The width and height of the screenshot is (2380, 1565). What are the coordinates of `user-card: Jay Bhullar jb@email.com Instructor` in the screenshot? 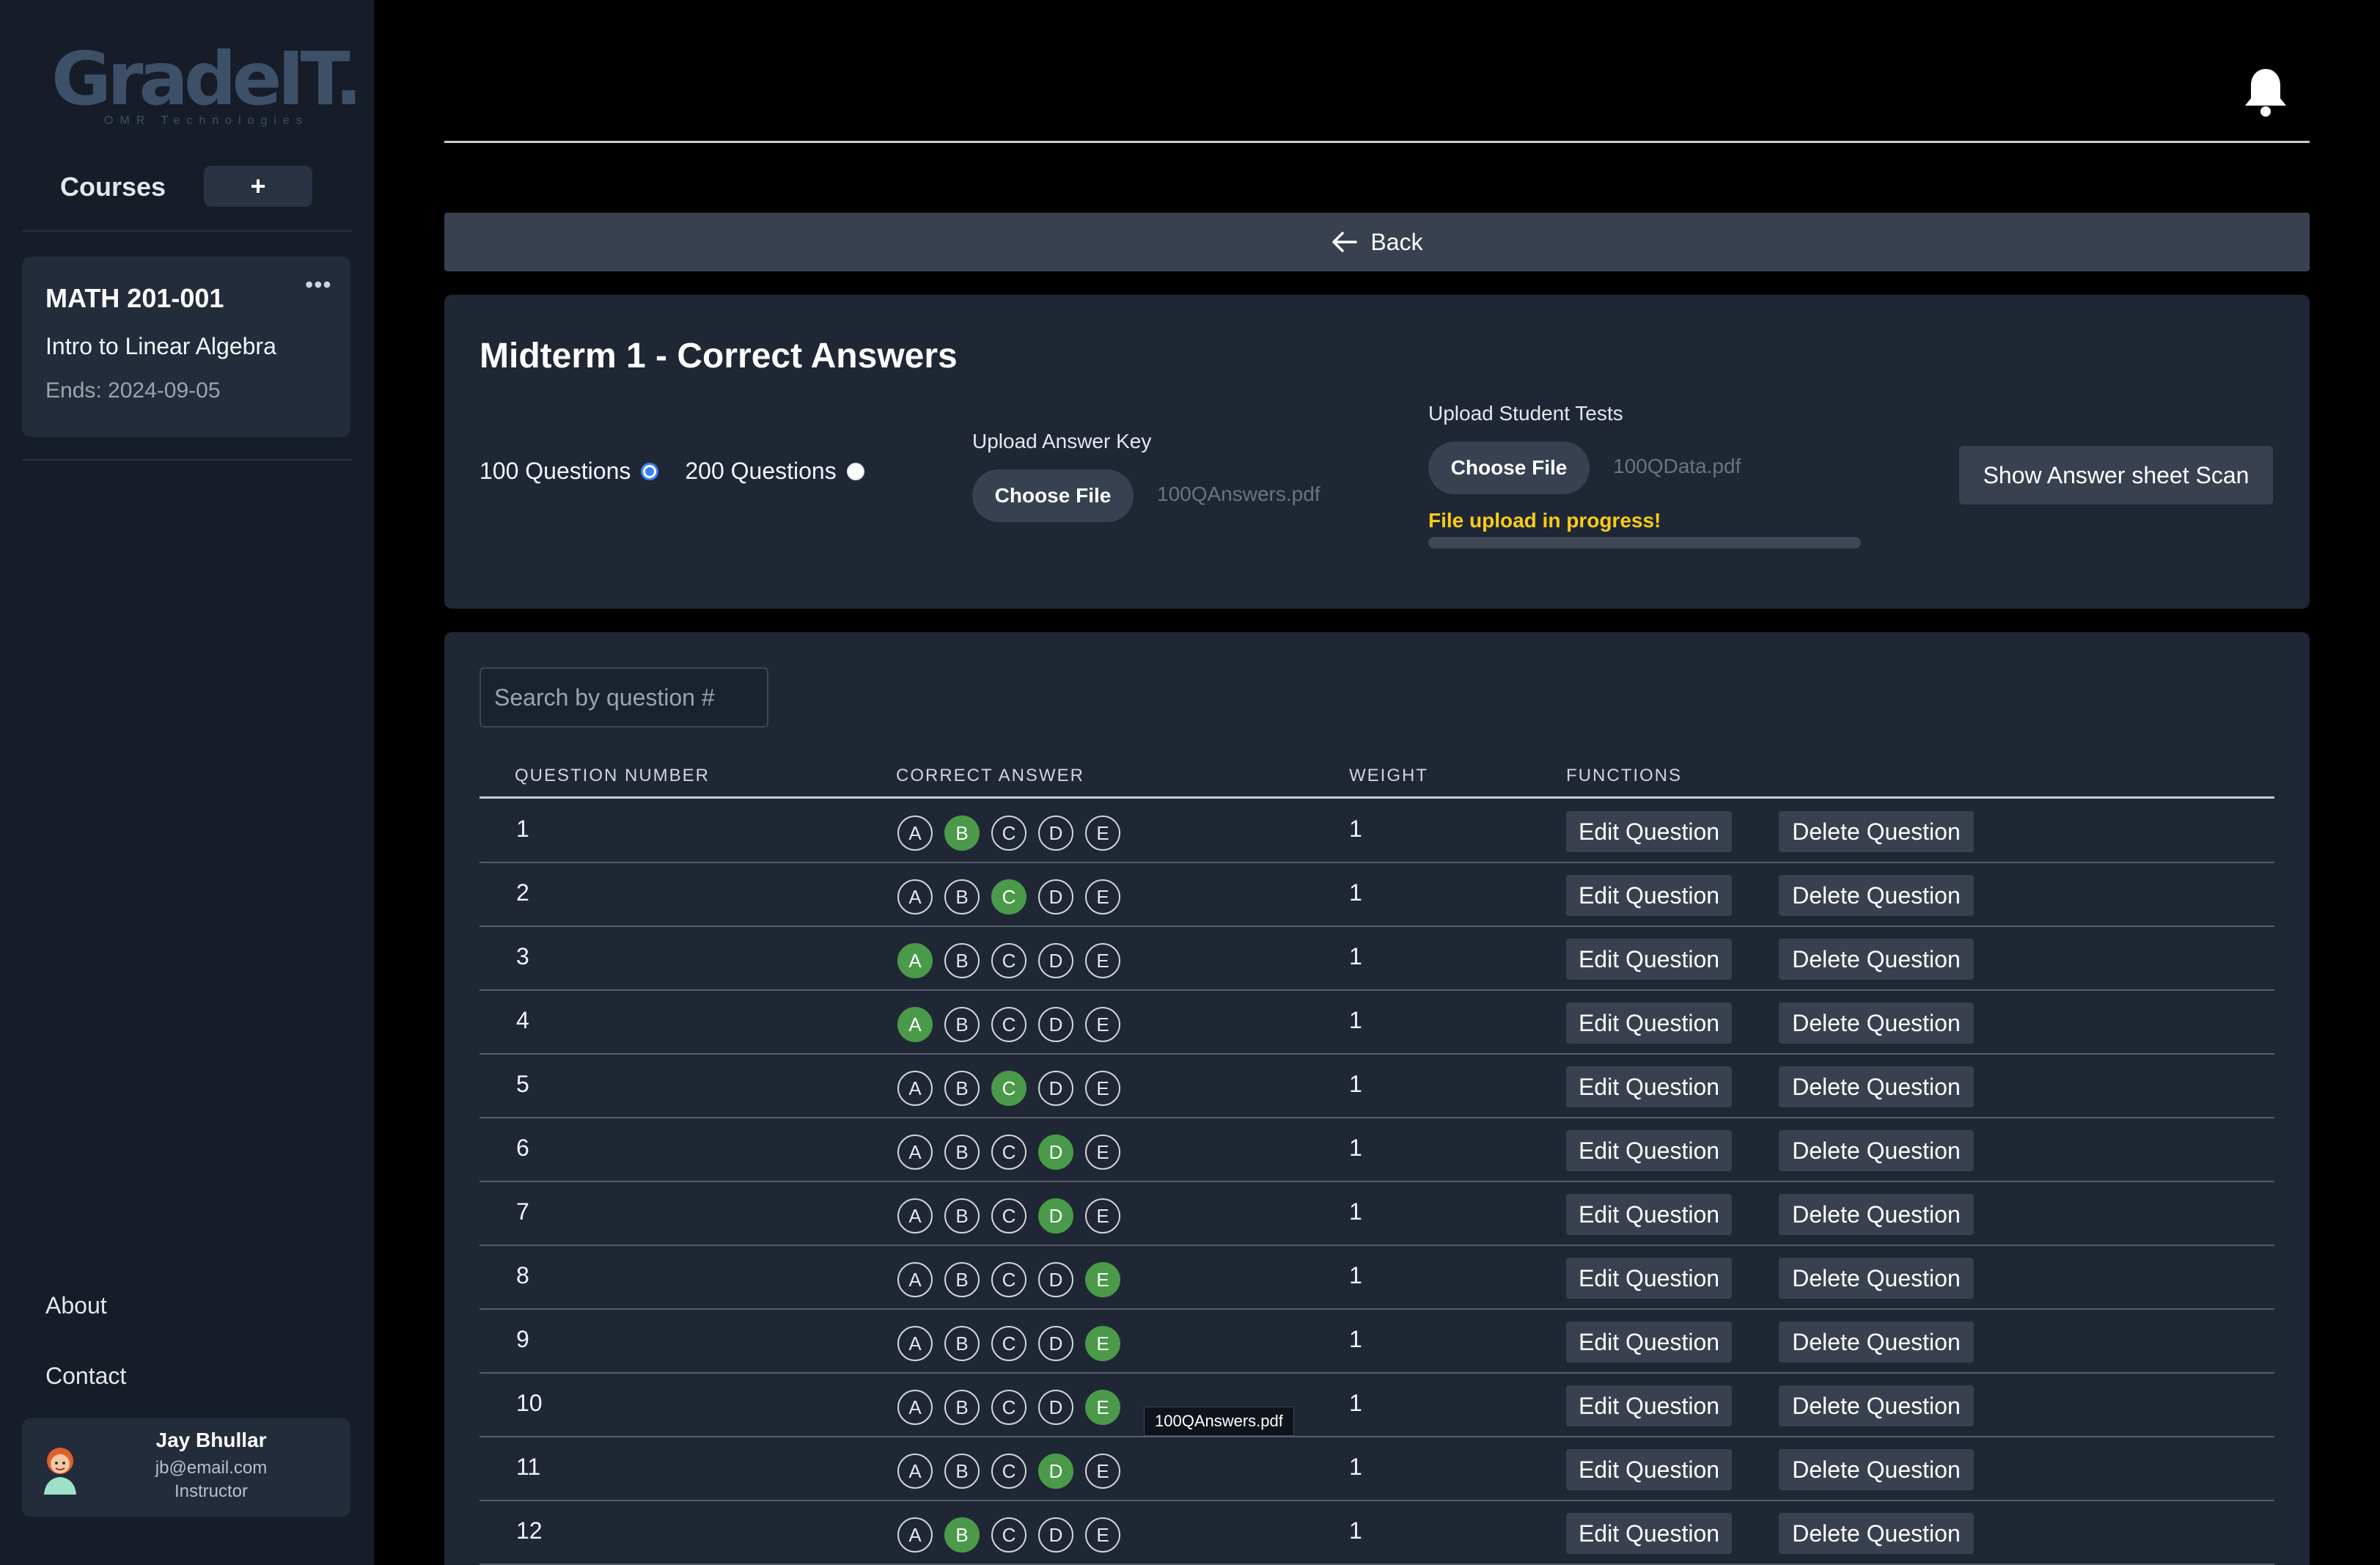 It's located at (186, 1467).